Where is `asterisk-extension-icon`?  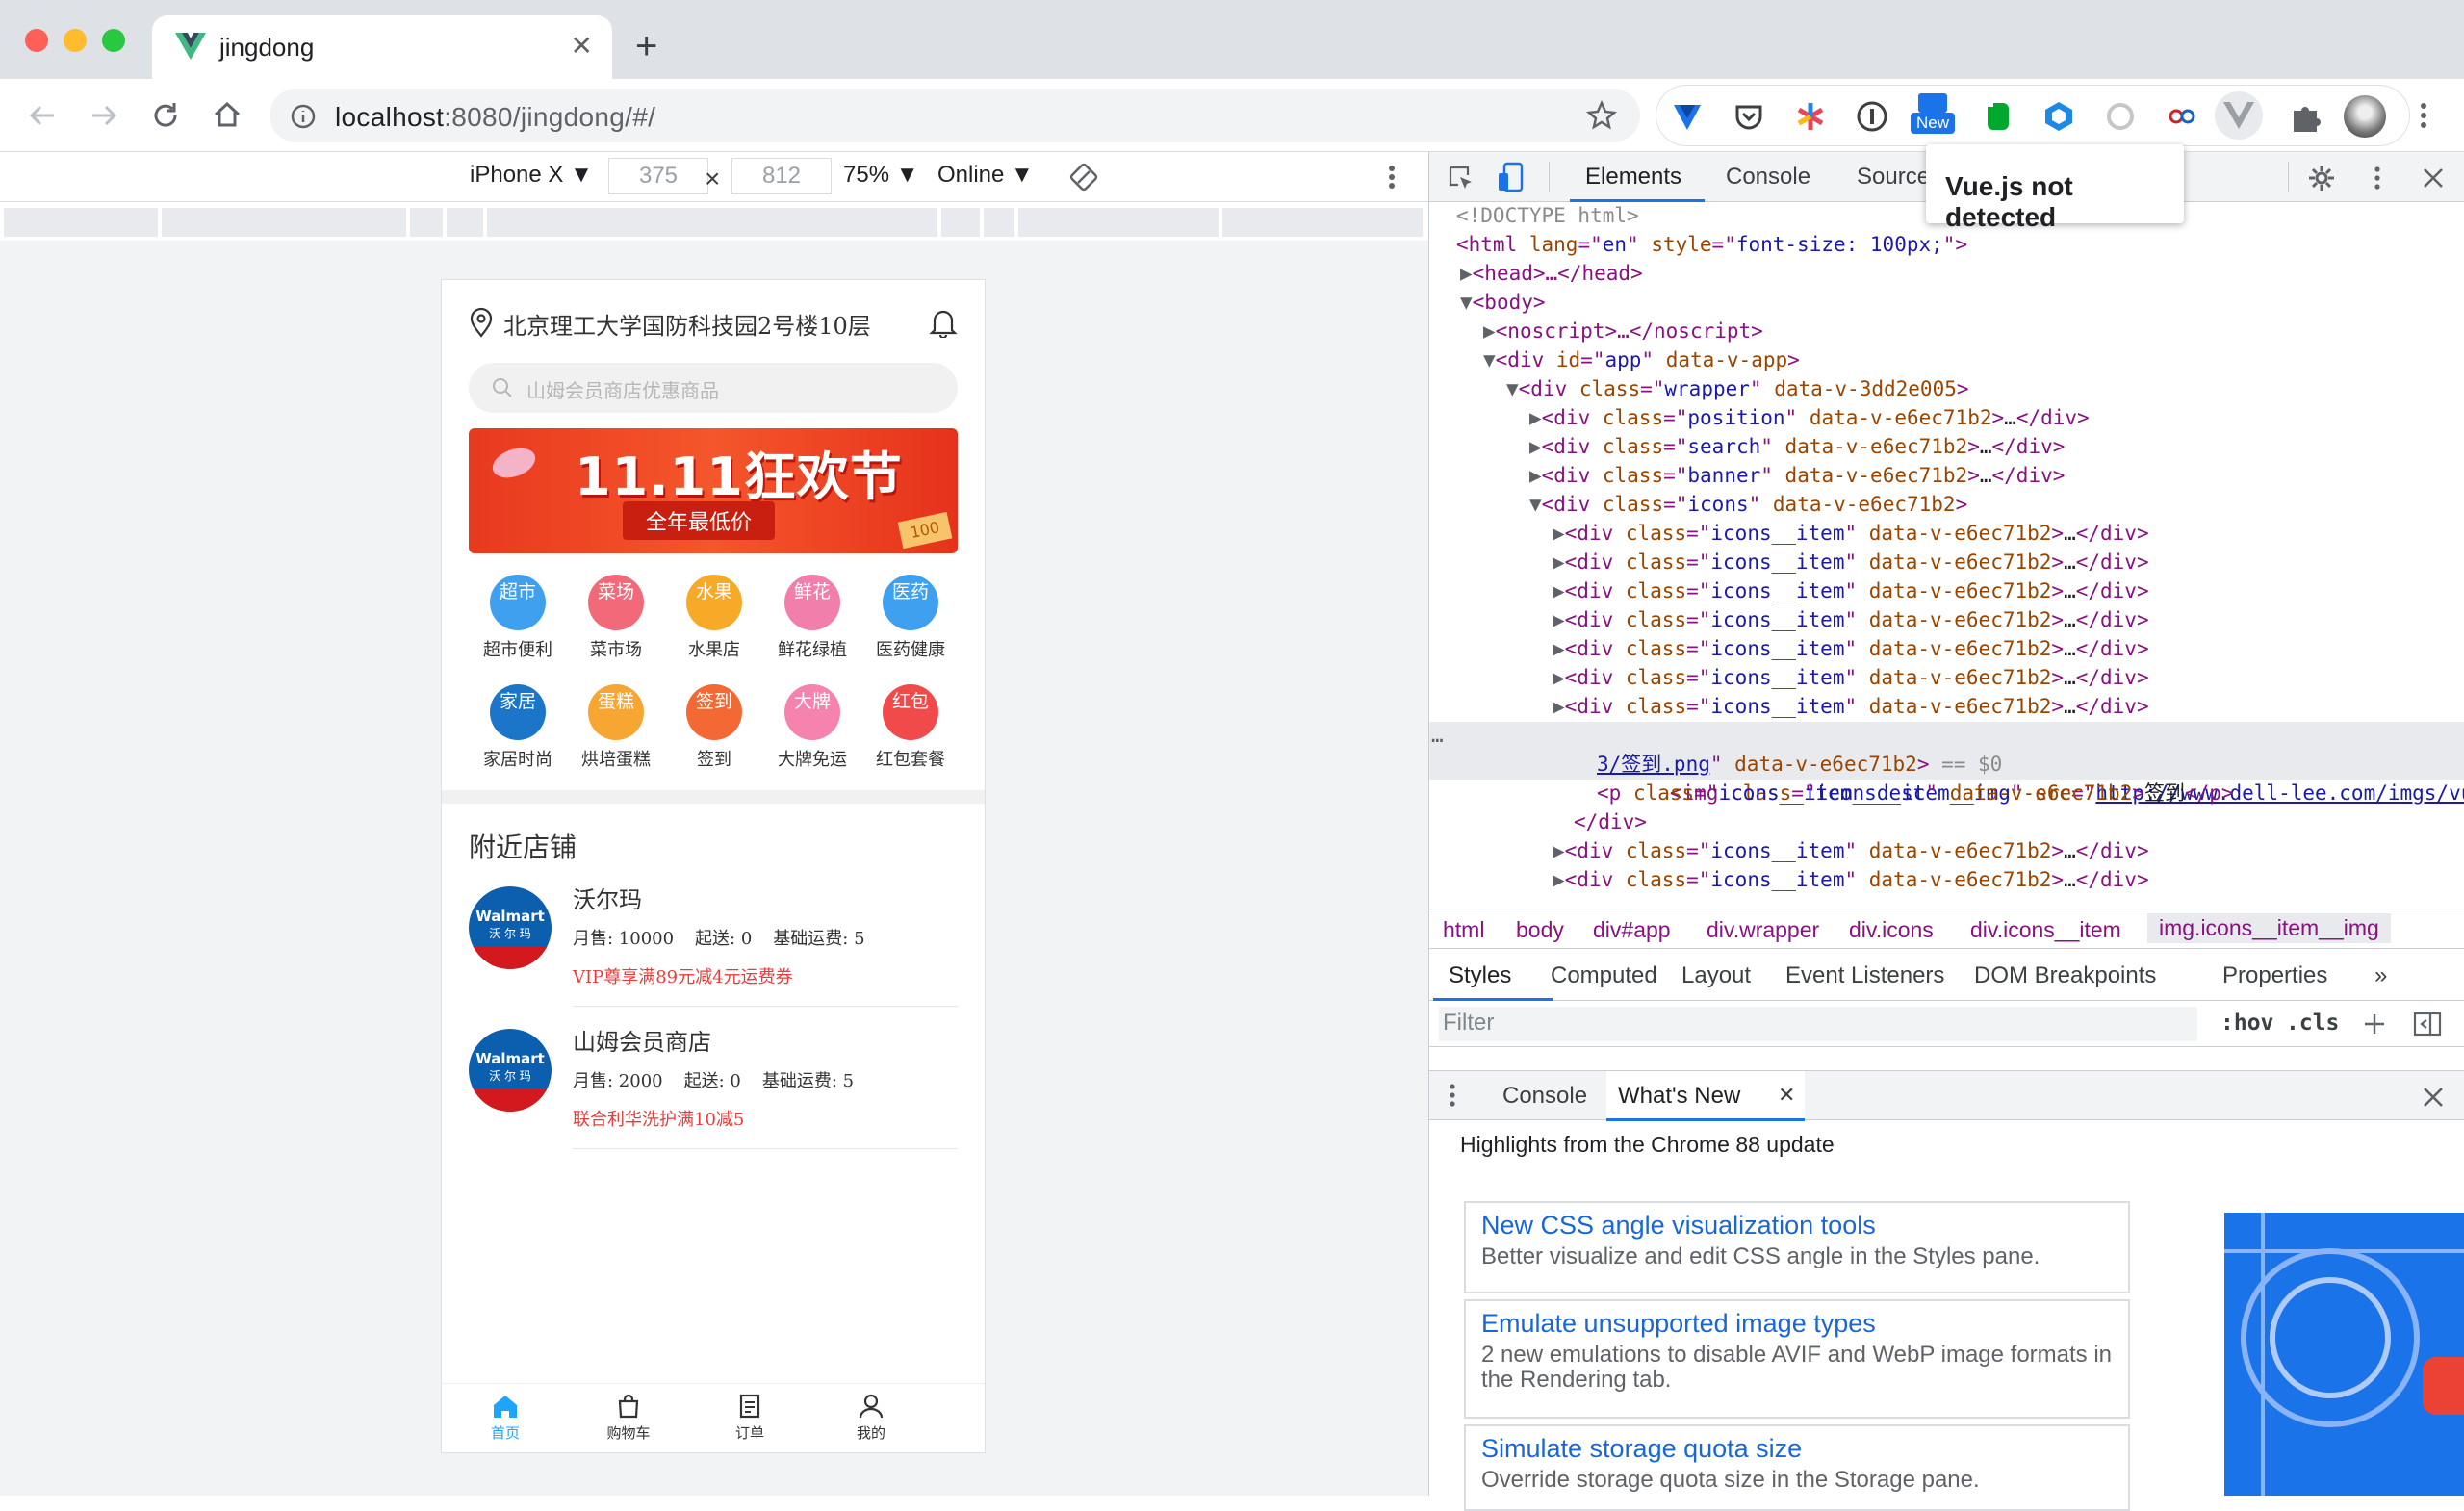 asterisk-extension-icon is located at coordinates (1810, 116).